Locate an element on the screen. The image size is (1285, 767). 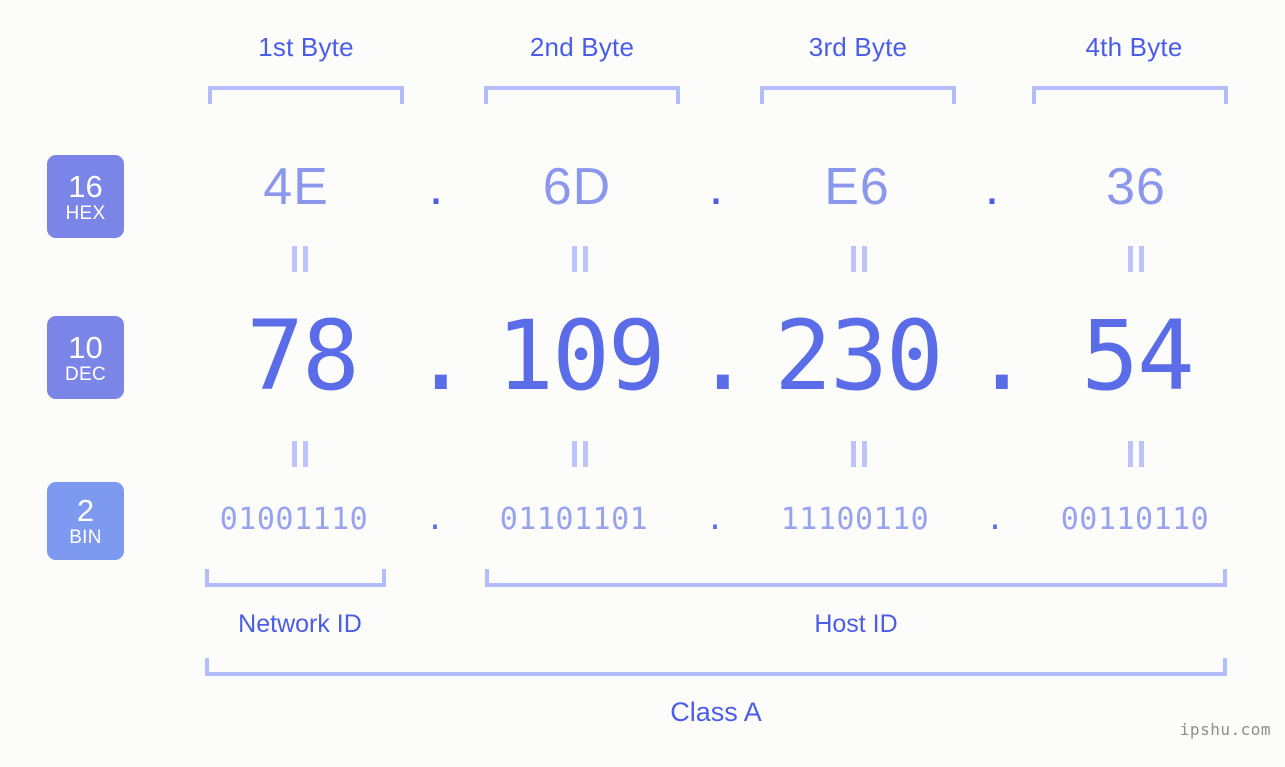
network-id-bracket is located at coordinates (295, 578).